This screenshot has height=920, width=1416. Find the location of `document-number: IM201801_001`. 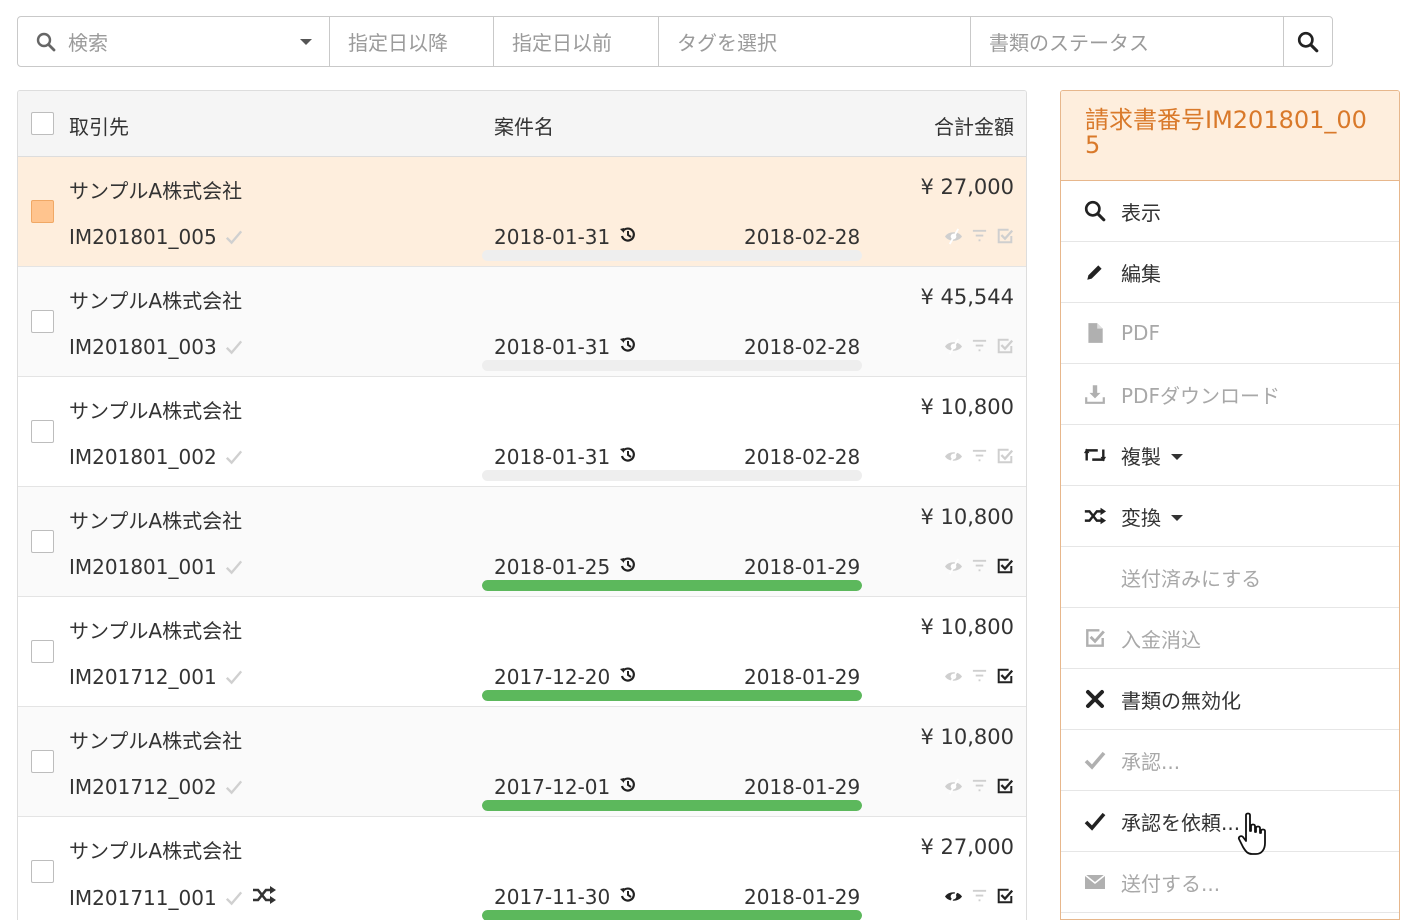

document-number: IM201801_001 is located at coordinates (156, 567).